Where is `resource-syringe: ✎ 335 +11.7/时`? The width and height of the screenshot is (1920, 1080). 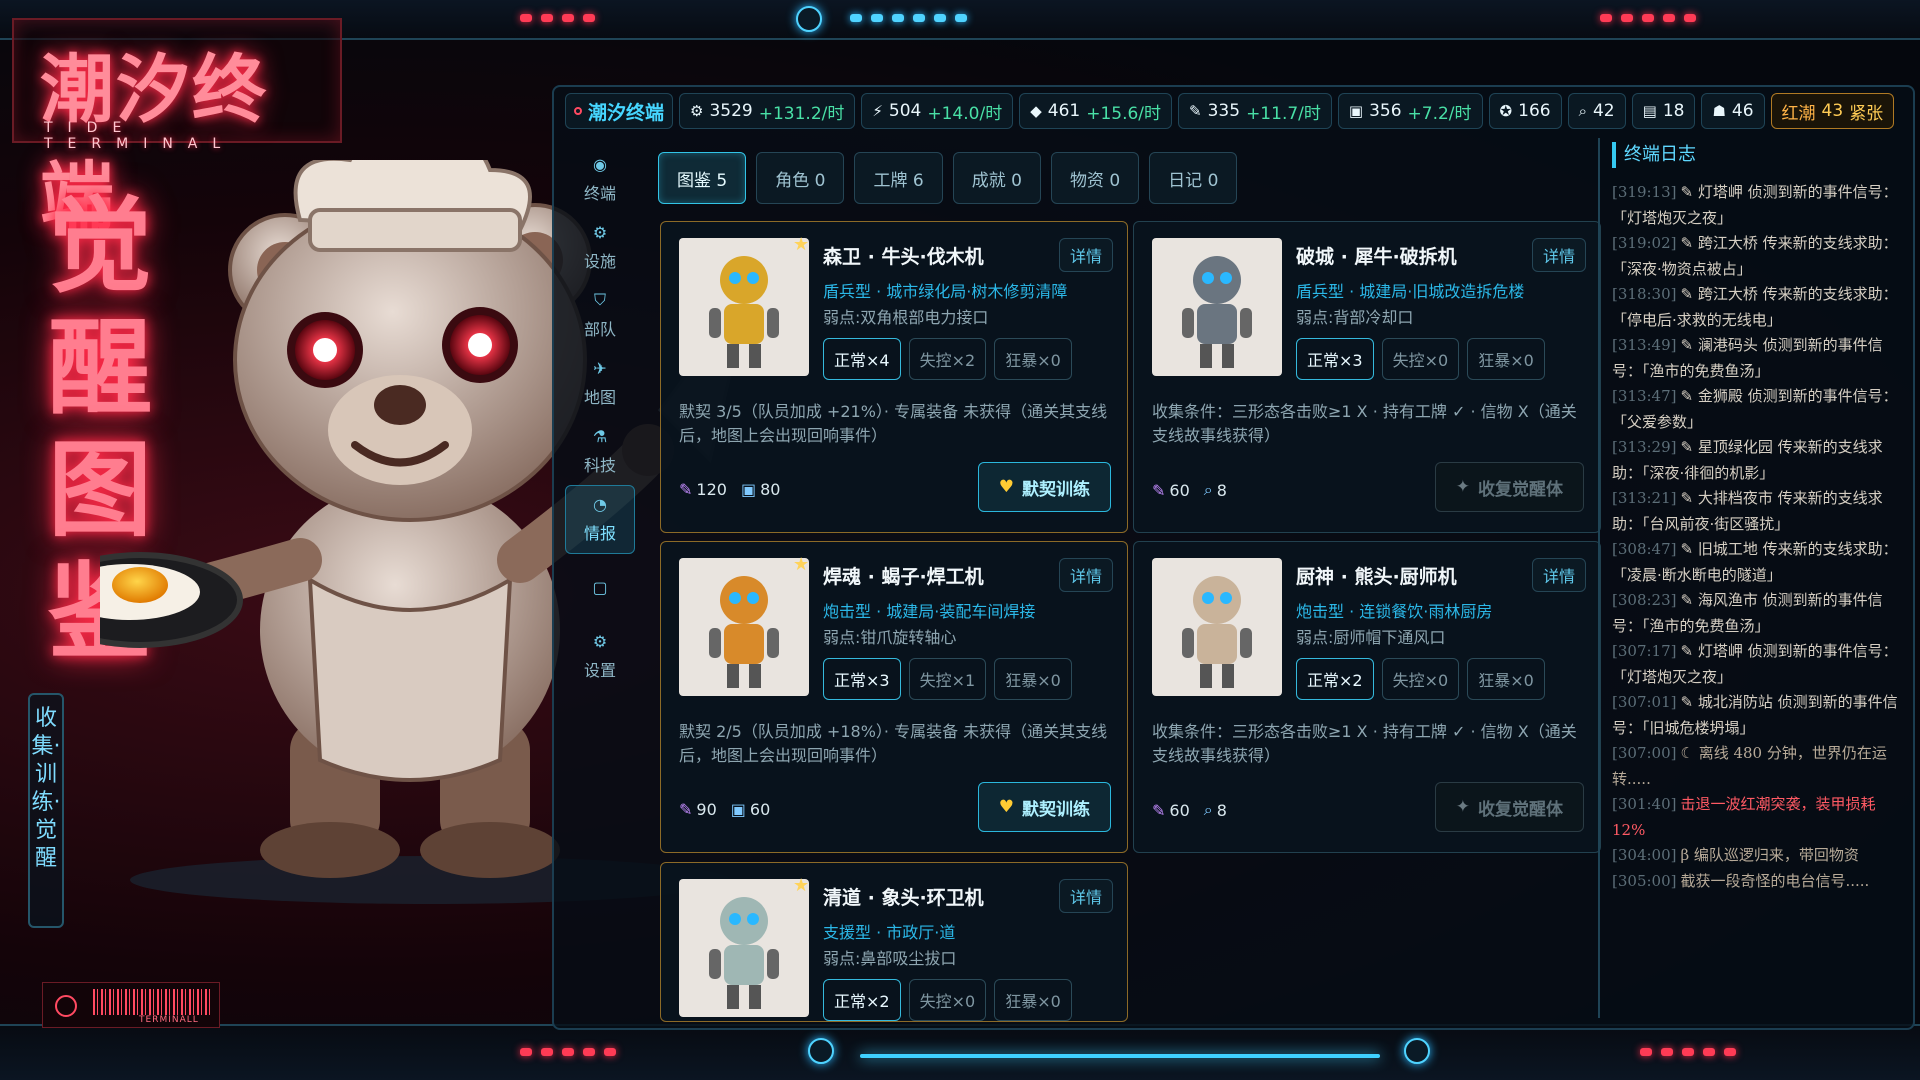 resource-syringe: ✎ 335 +11.7/时 is located at coordinates (1255, 111).